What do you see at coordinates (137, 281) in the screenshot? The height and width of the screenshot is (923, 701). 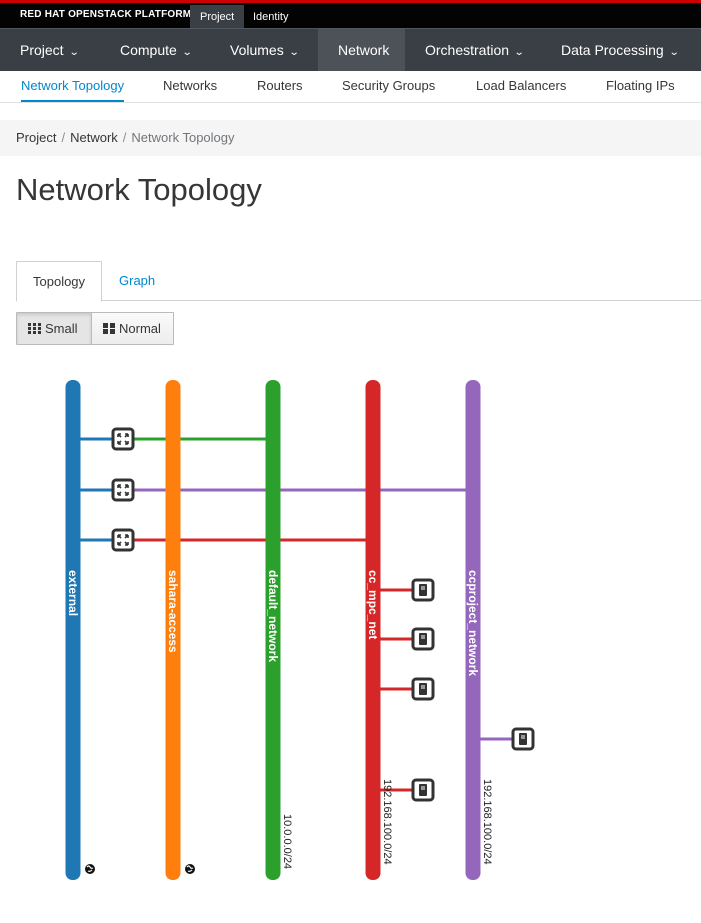 I see `tab-graph: Graph` at bounding box center [137, 281].